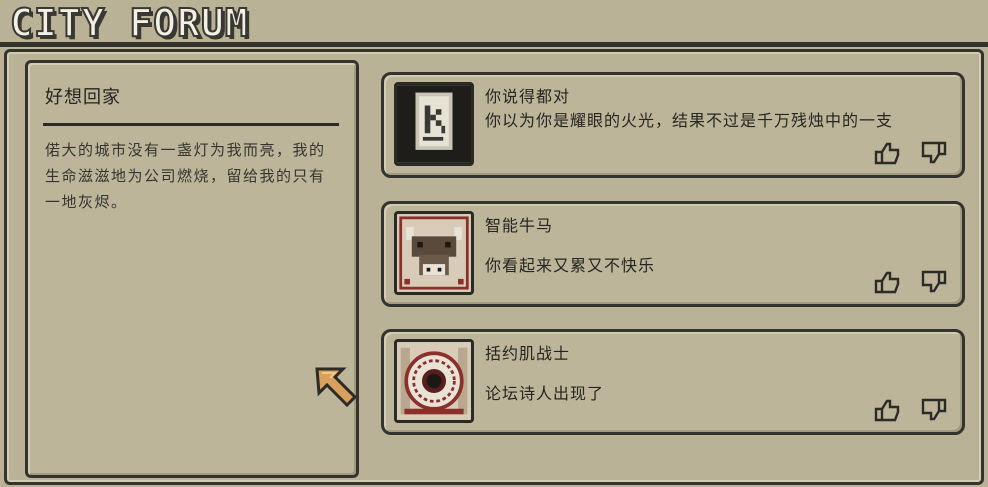  What do you see at coordinates (494, 23) in the screenshot?
I see `header-bar: CITY FORUM` at bounding box center [494, 23].